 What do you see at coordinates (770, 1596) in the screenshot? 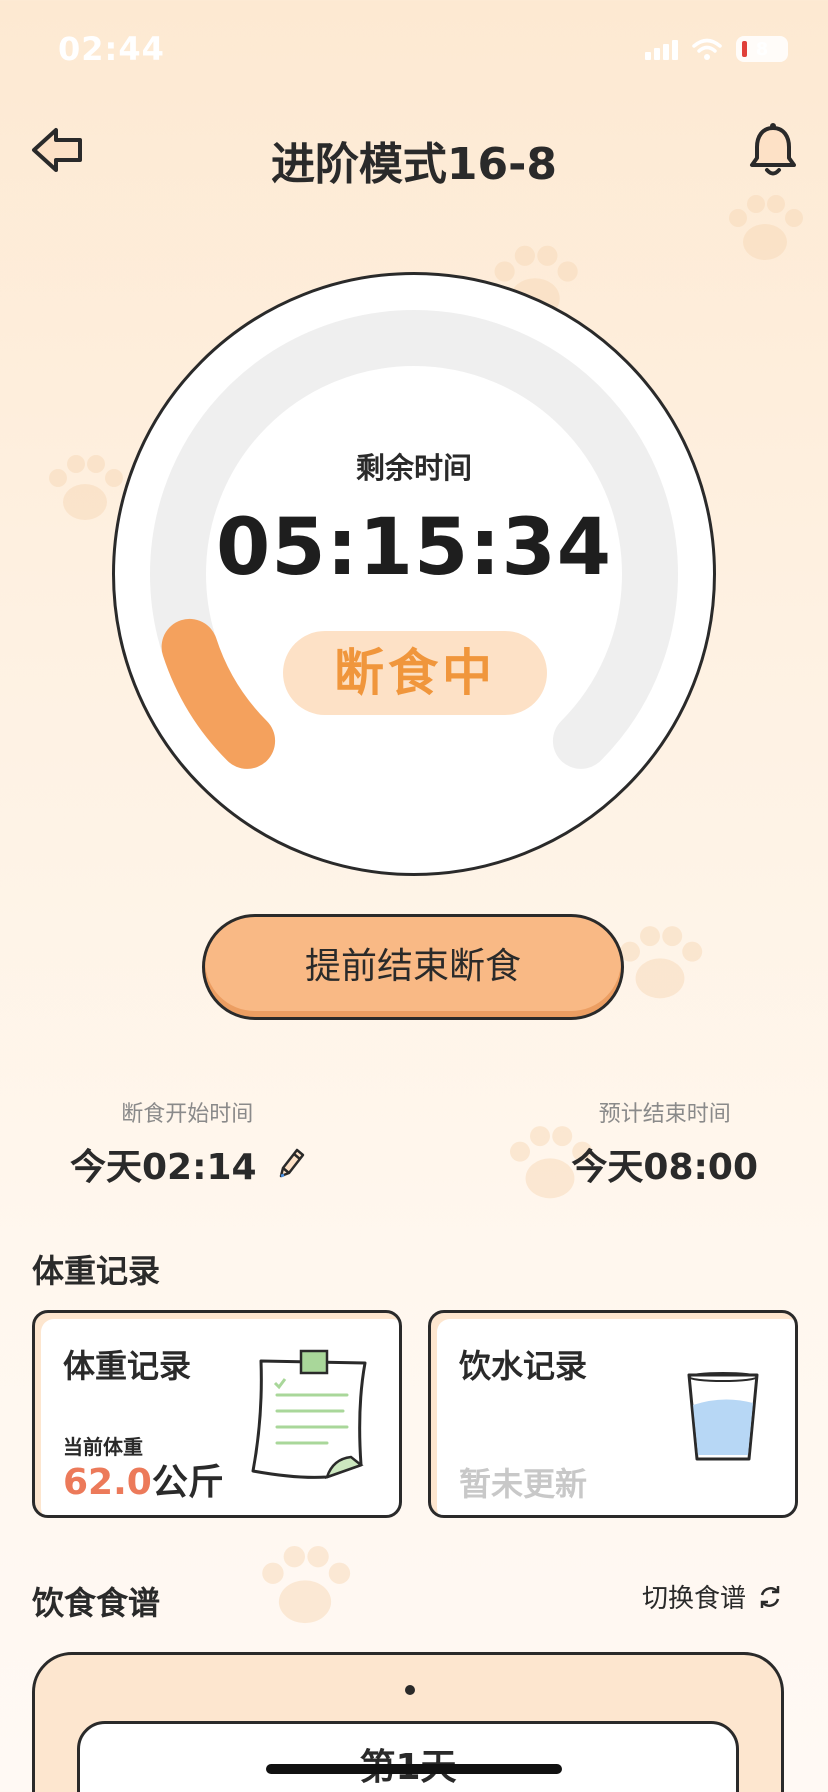
I see `refresh-icon` at bounding box center [770, 1596].